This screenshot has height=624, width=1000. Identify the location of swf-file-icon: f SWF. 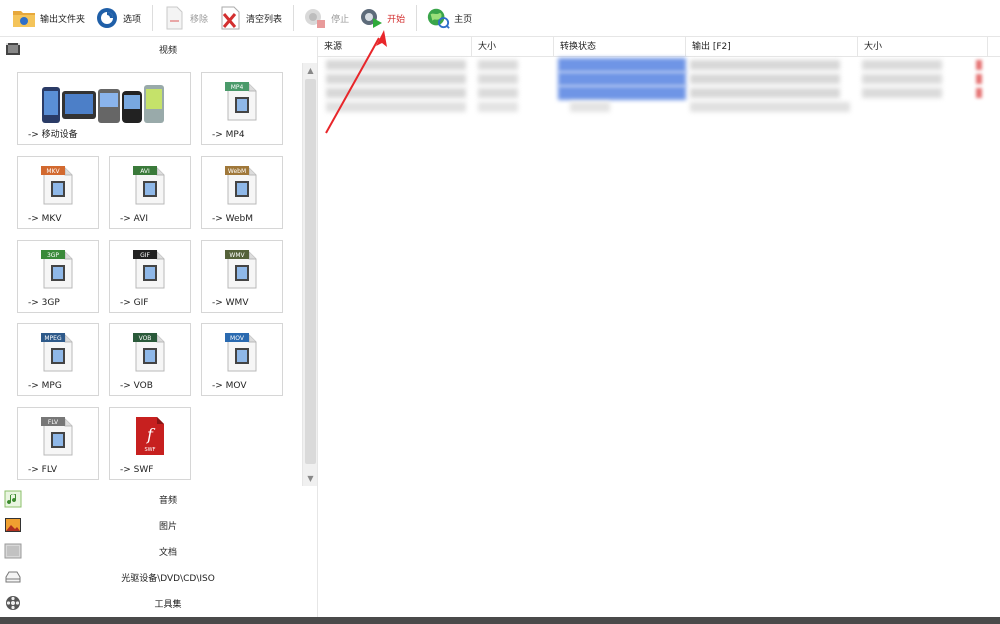
(150, 437).